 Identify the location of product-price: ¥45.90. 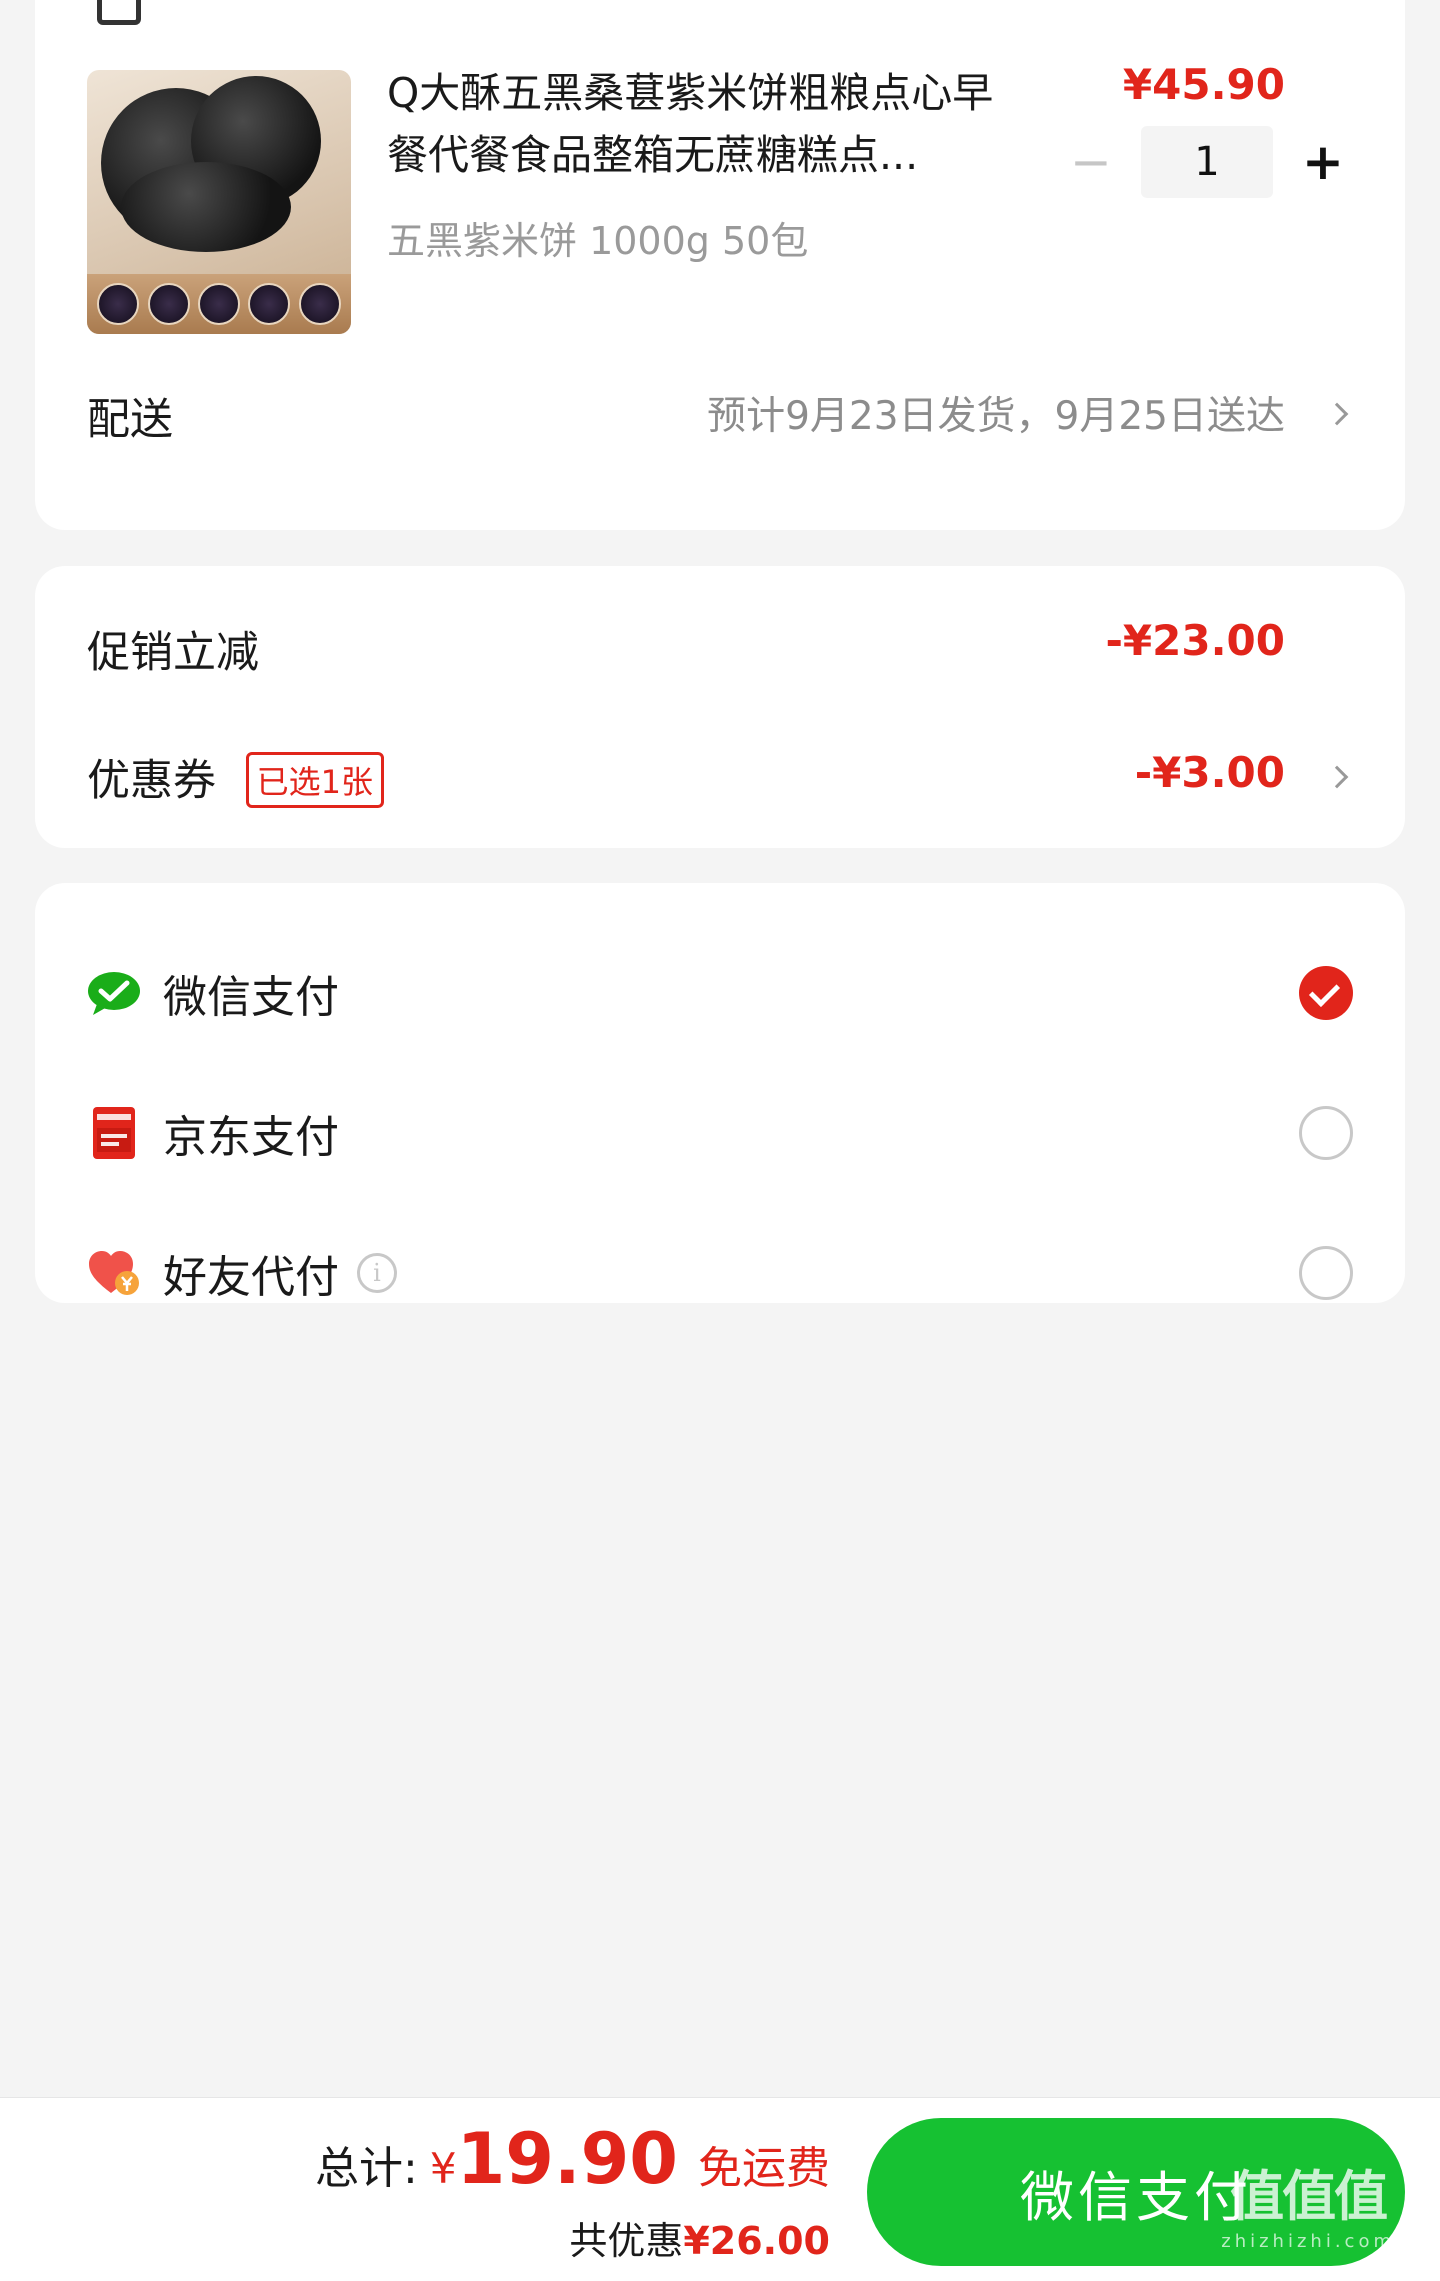
(1203, 84).